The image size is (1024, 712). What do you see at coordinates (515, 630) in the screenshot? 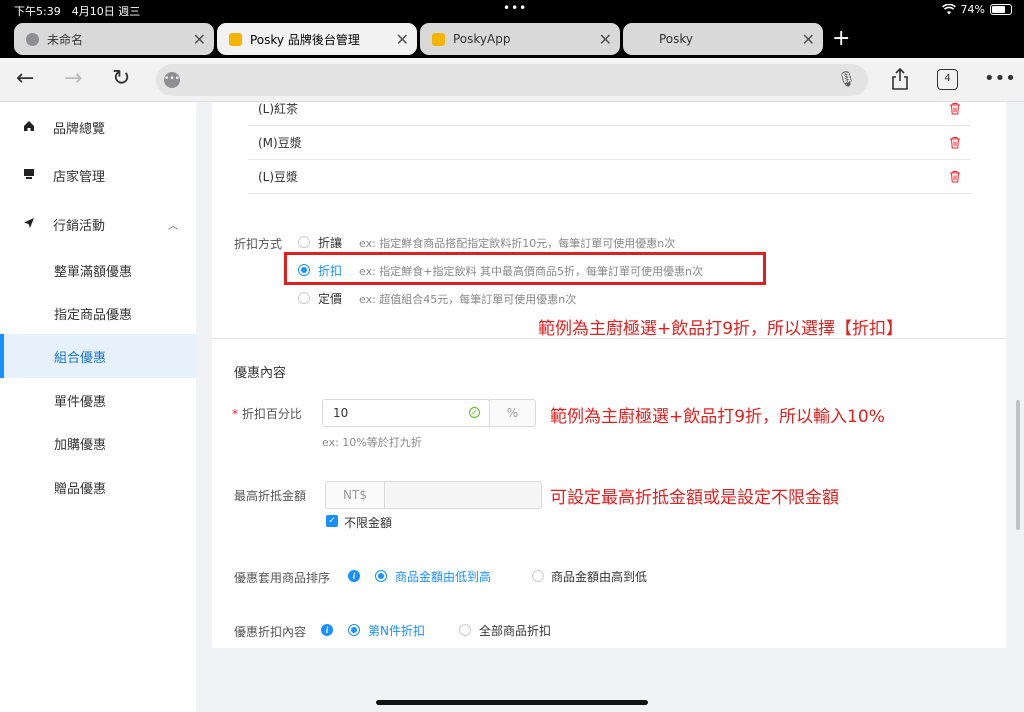
I see `all-items-label: 全部商品折扣` at bounding box center [515, 630].